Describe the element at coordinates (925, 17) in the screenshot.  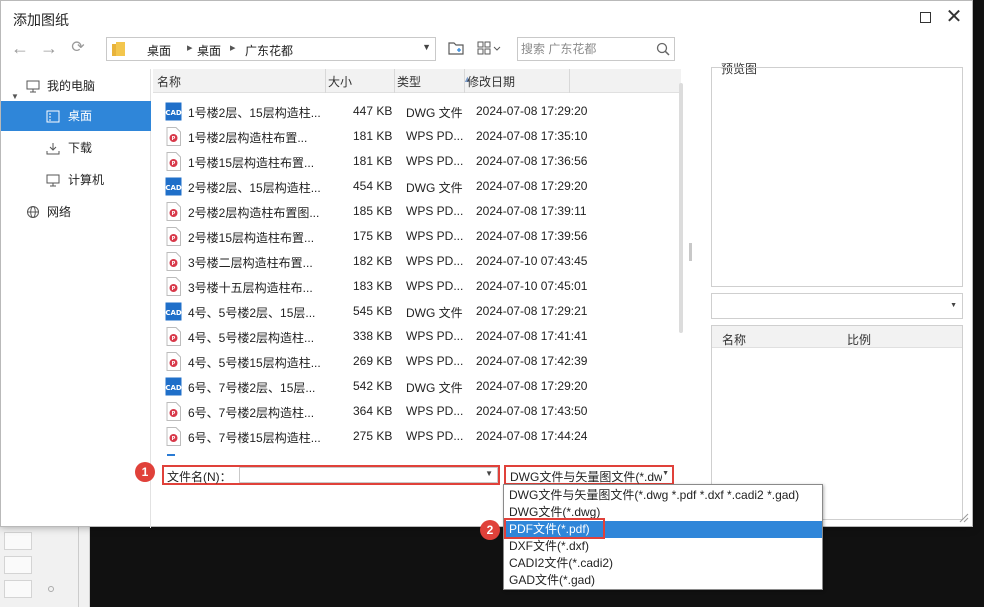
I see `maximize-button` at that location.